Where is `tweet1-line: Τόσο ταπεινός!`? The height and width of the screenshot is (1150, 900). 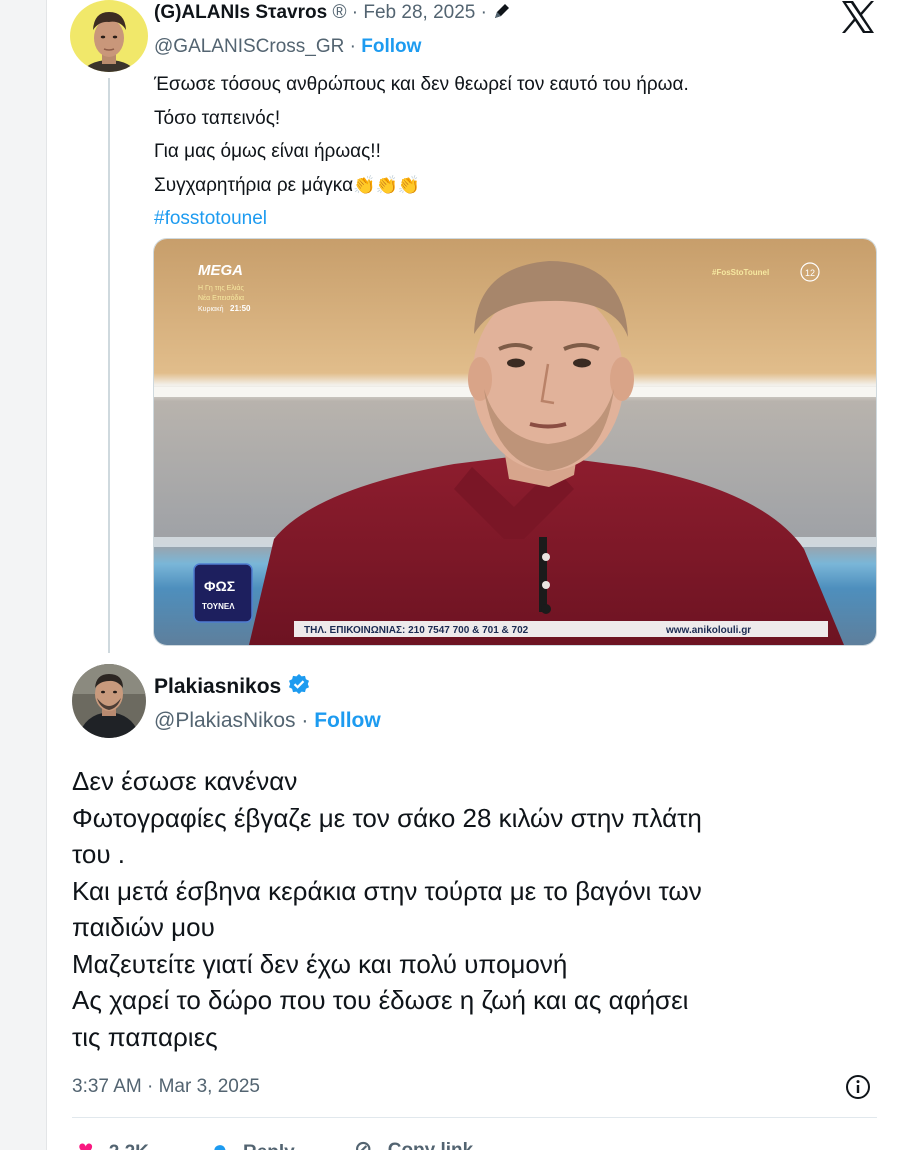
tweet1-line: Τόσο ταπεινός! is located at coordinates (217, 118).